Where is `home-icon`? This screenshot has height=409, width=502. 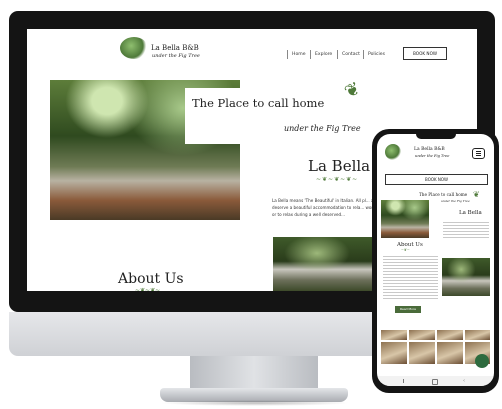
home-icon is located at coordinates (435, 382).